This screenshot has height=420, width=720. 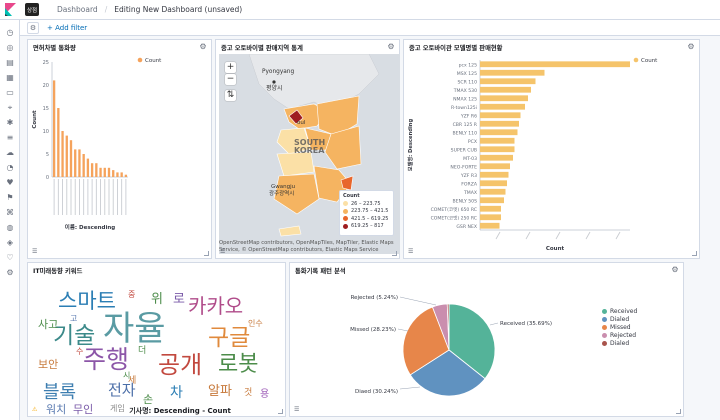 I want to click on security-icon: ◈, so click(x=10, y=243).